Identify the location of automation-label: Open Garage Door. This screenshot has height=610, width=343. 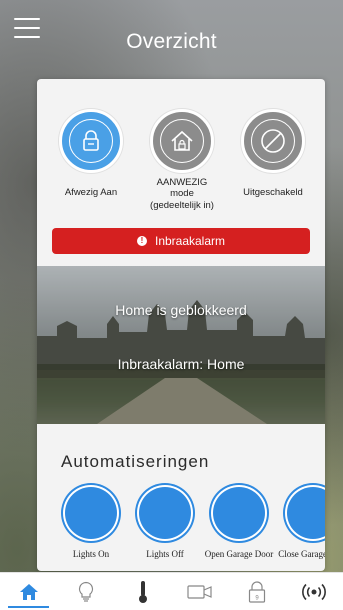
(239, 554).